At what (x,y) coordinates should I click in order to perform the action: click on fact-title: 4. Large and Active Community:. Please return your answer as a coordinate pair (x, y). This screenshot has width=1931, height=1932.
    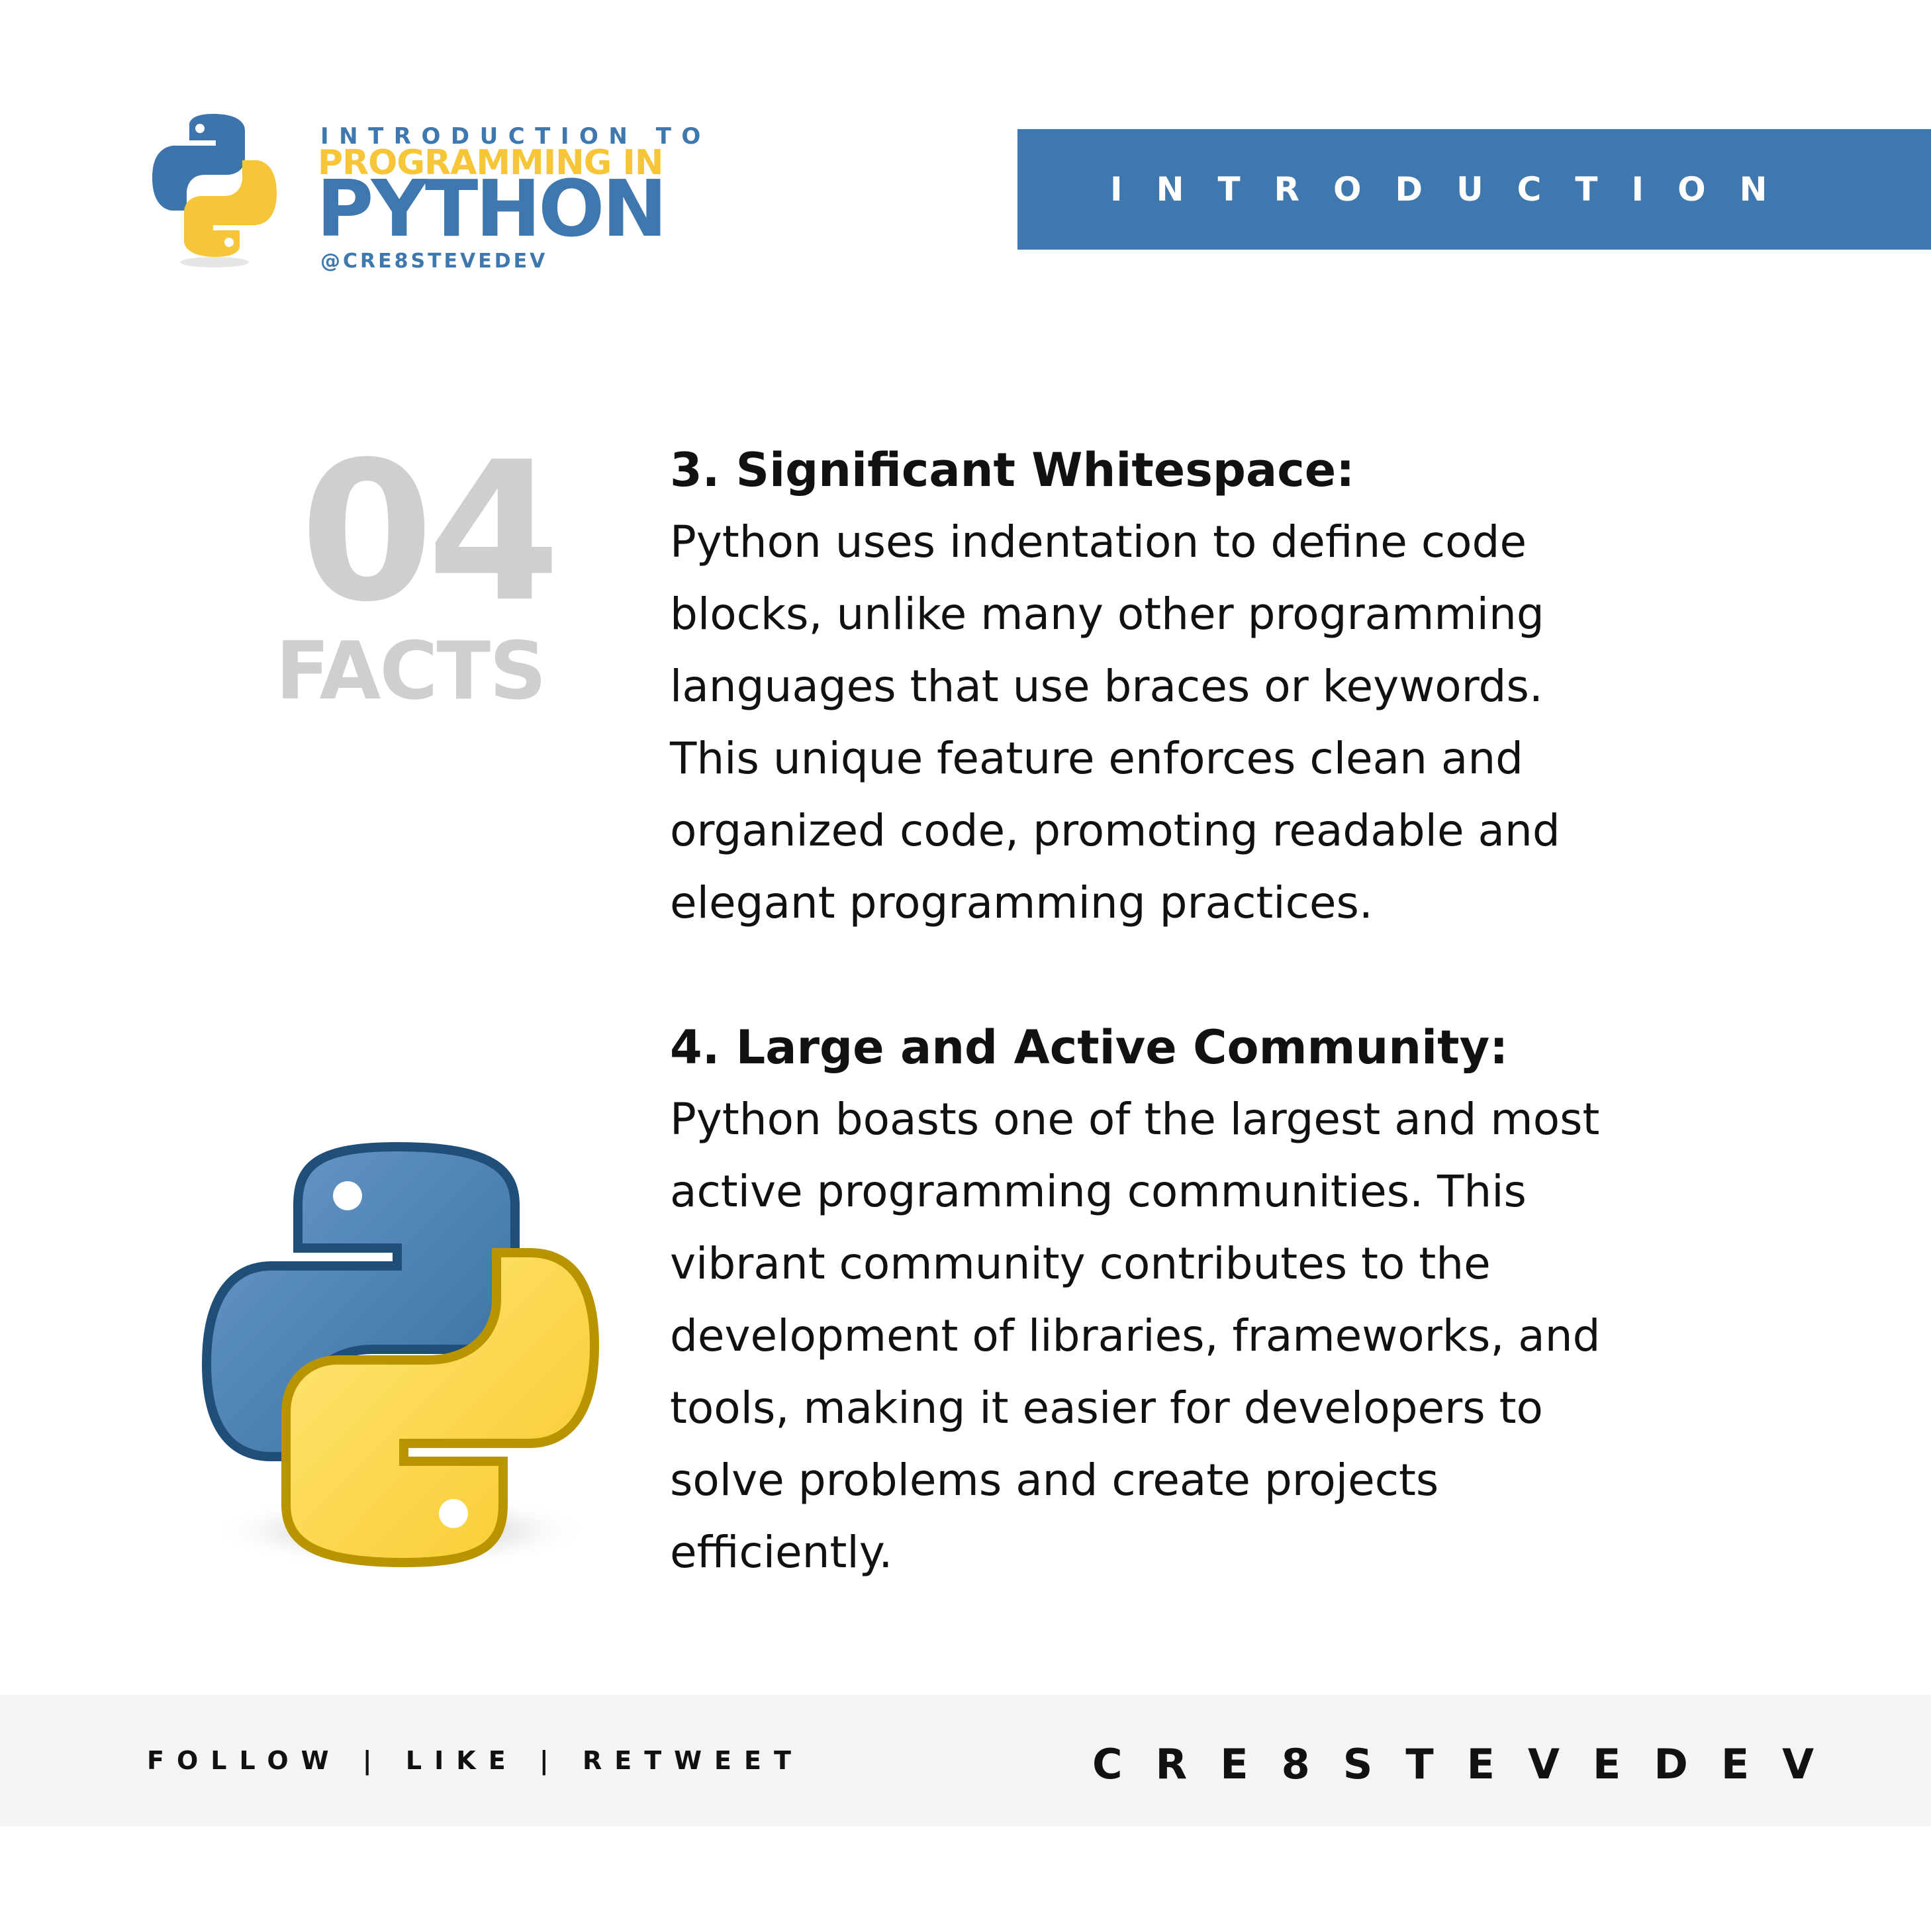
    Looking at the image, I should click on (1089, 1047).